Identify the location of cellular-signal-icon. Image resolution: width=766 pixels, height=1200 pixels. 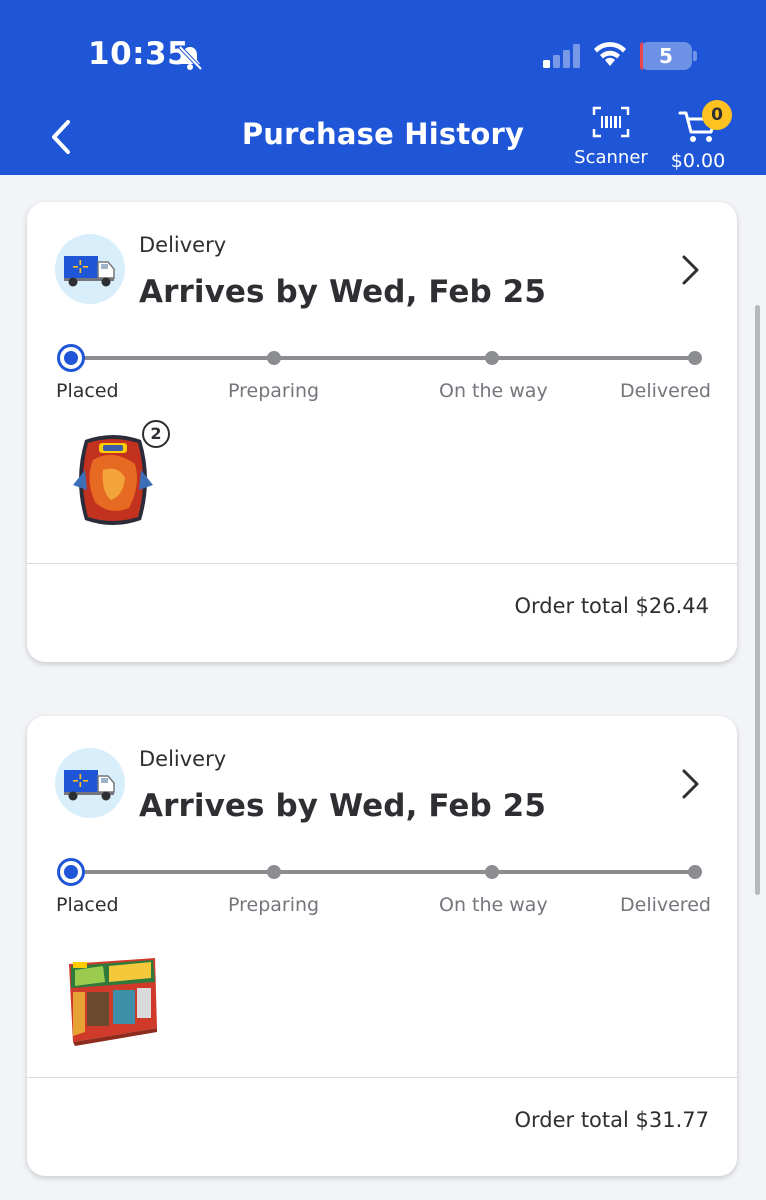
(561, 56).